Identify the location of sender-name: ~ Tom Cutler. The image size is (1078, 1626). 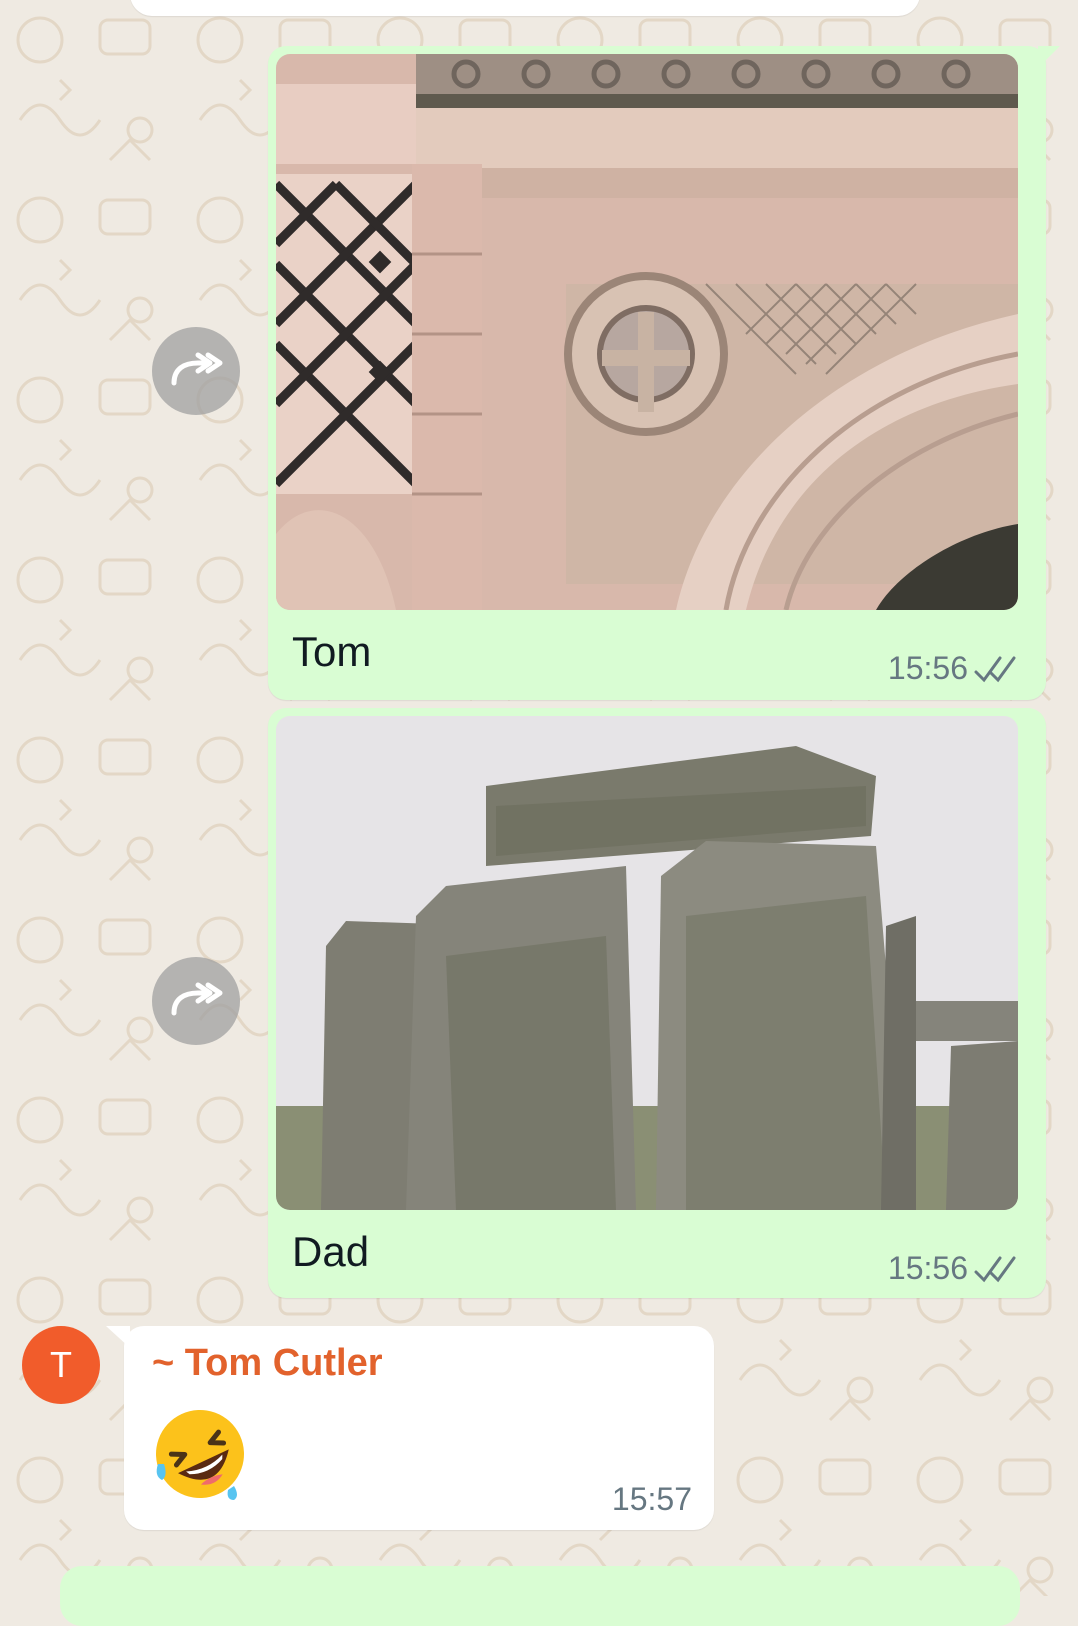
(267, 1363).